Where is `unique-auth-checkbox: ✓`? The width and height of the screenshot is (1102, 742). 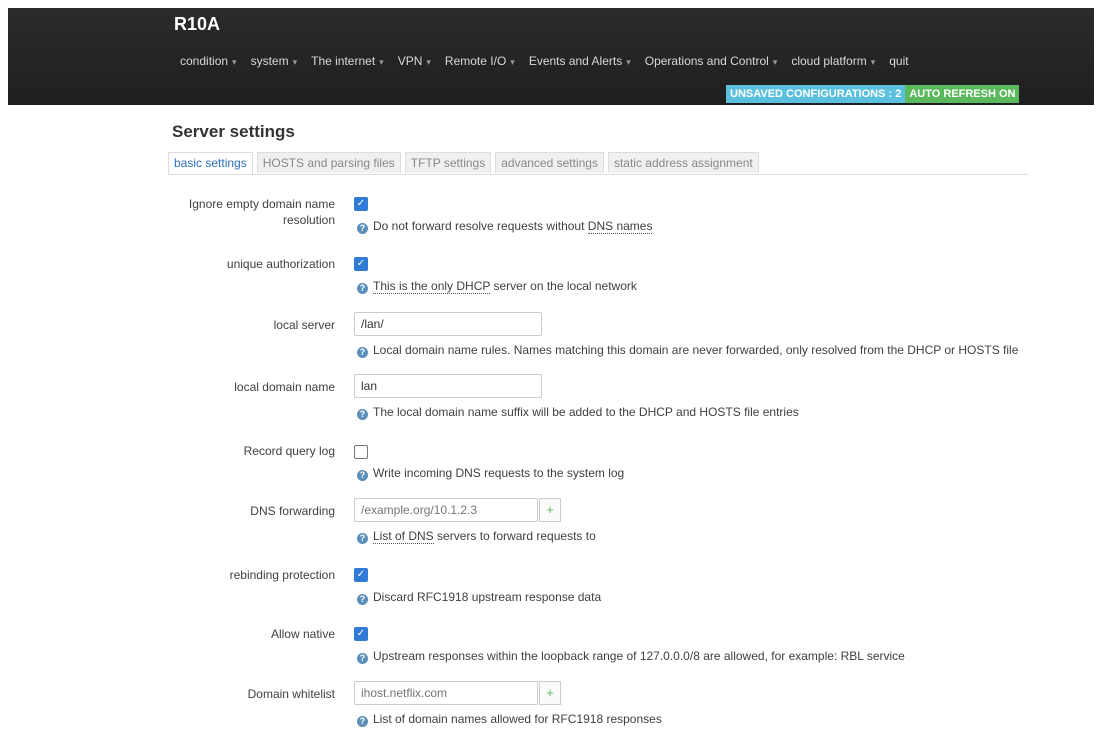 unique-auth-checkbox: ✓ is located at coordinates (361, 264).